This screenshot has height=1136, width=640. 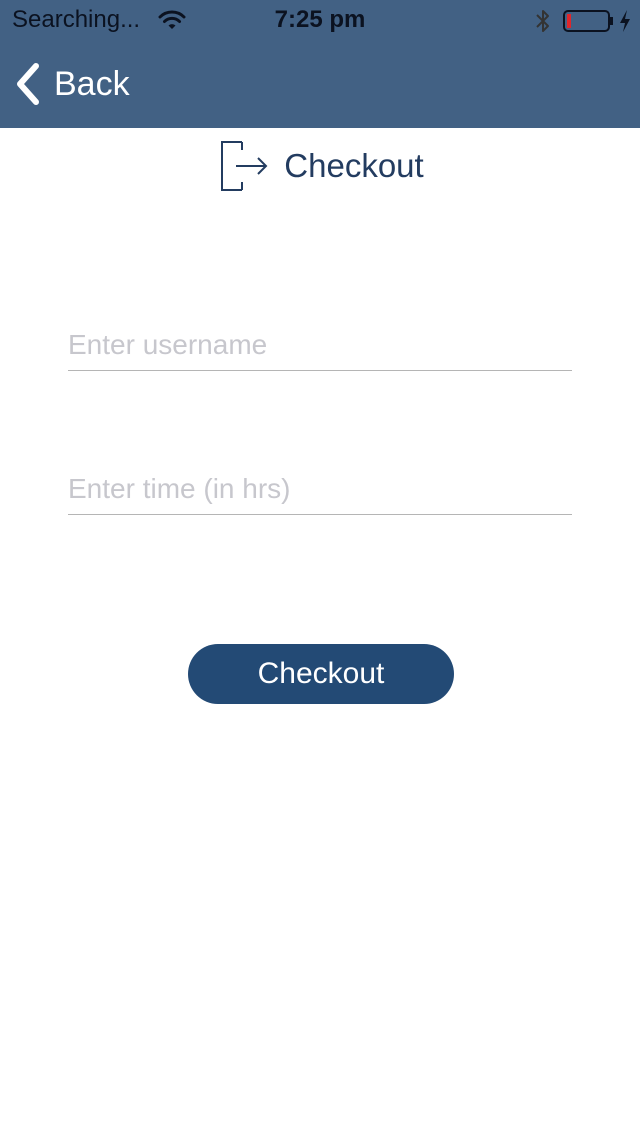 I want to click on header: Searching... 7:25 pm Back, so click(x=320, y=64).